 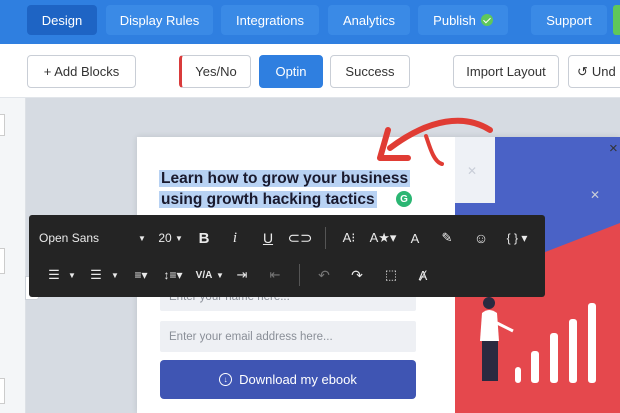 I want to click on link-icon: ⊂⊃, so click(x=299, y=238).